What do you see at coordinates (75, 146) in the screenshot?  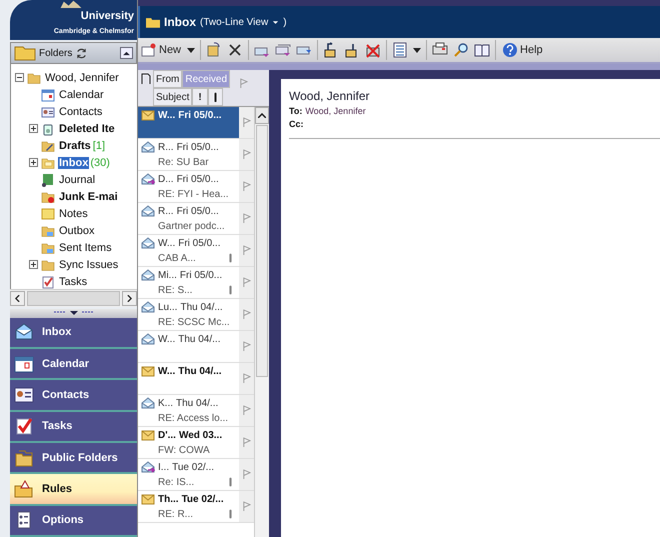 I see `folder-item: Drafts` at bounding box center [75, 146].